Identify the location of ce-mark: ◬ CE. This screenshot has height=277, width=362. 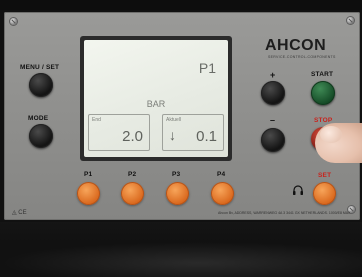
(19, 213).